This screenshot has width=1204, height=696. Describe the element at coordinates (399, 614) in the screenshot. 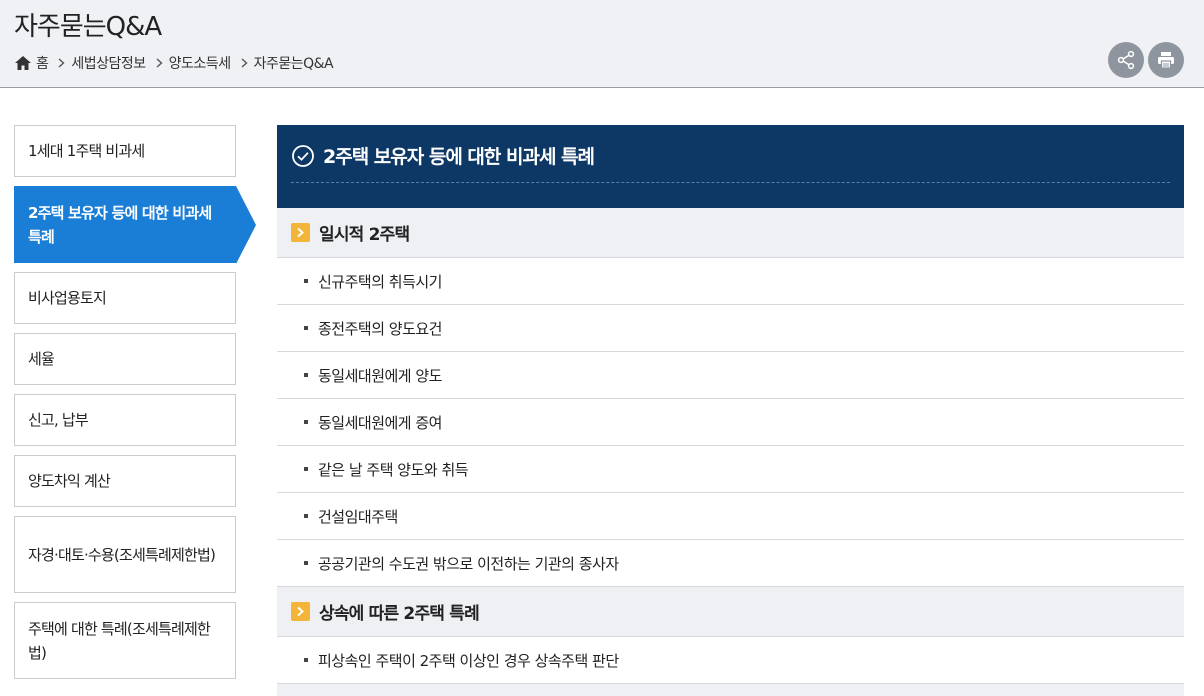

I see `section-title: 상속에 따른 2주택 특례` at that location.